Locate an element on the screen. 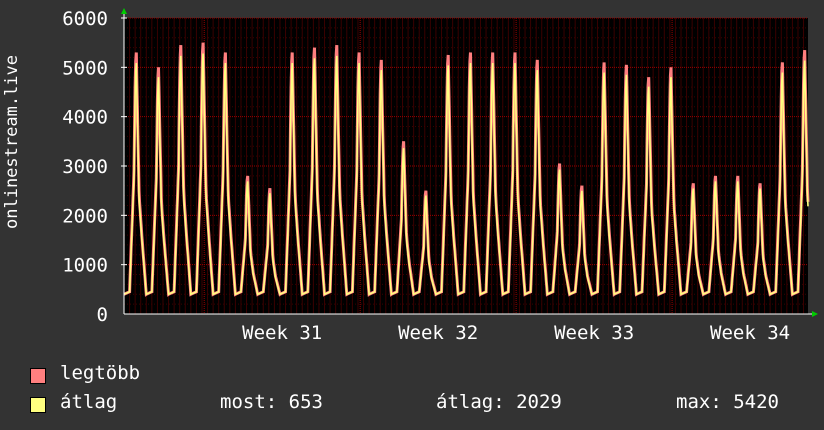 This screenshot has width=824, height=430. y-tick-label: 6000 is located at coordinates (85, 19).